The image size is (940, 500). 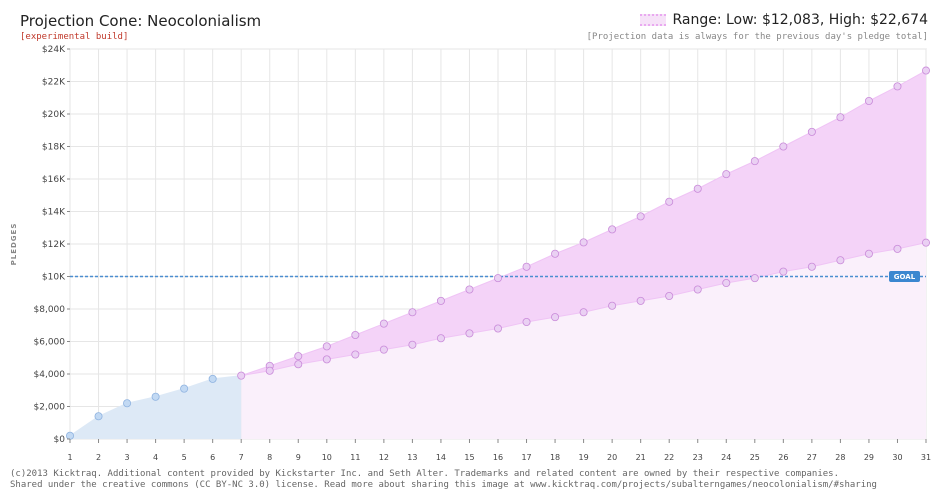 What do you see at coordinates (54, 213) in the screenshot?
I see `y-tick-label: $14K` at bounding box center [54, 213].